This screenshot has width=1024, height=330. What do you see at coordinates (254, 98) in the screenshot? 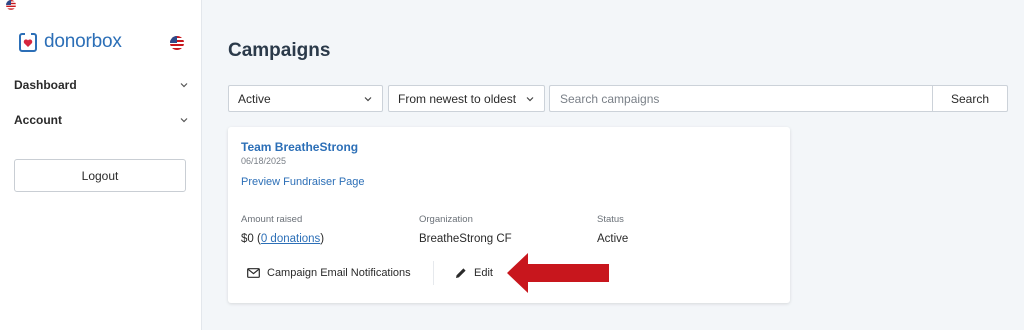
I see `status-filter-value: Active` at bounding box center [254, 98].